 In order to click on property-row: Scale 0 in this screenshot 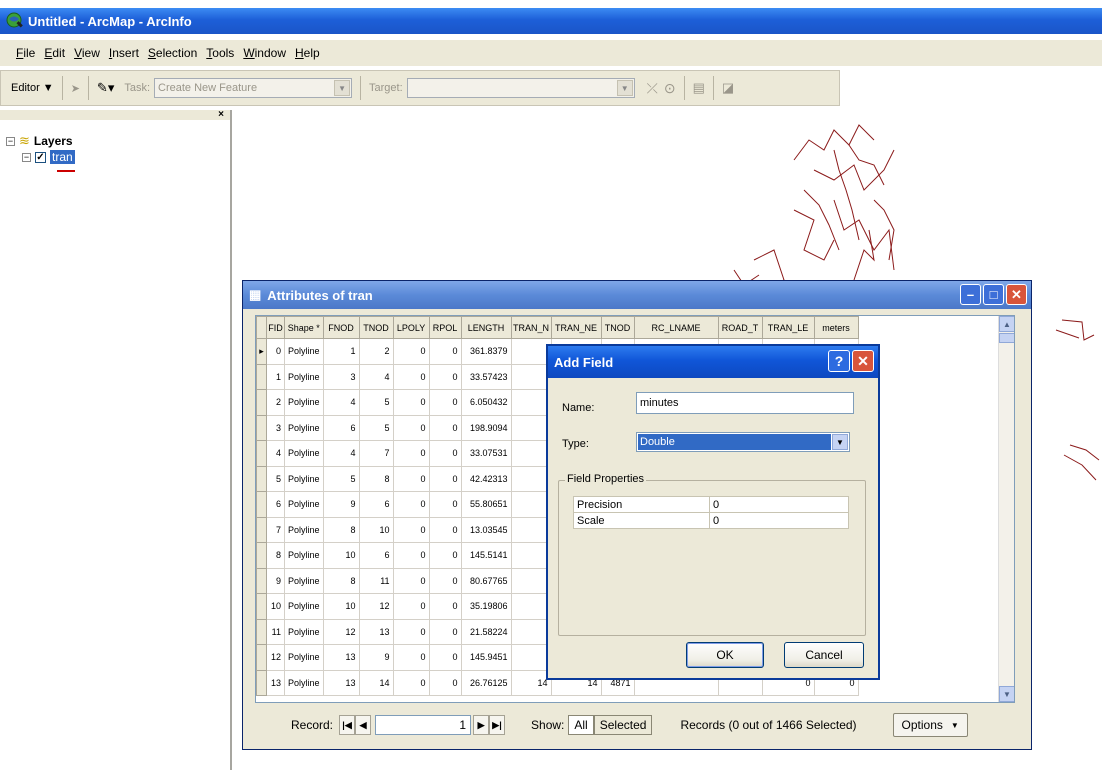, I will do `click(711, 520)`.